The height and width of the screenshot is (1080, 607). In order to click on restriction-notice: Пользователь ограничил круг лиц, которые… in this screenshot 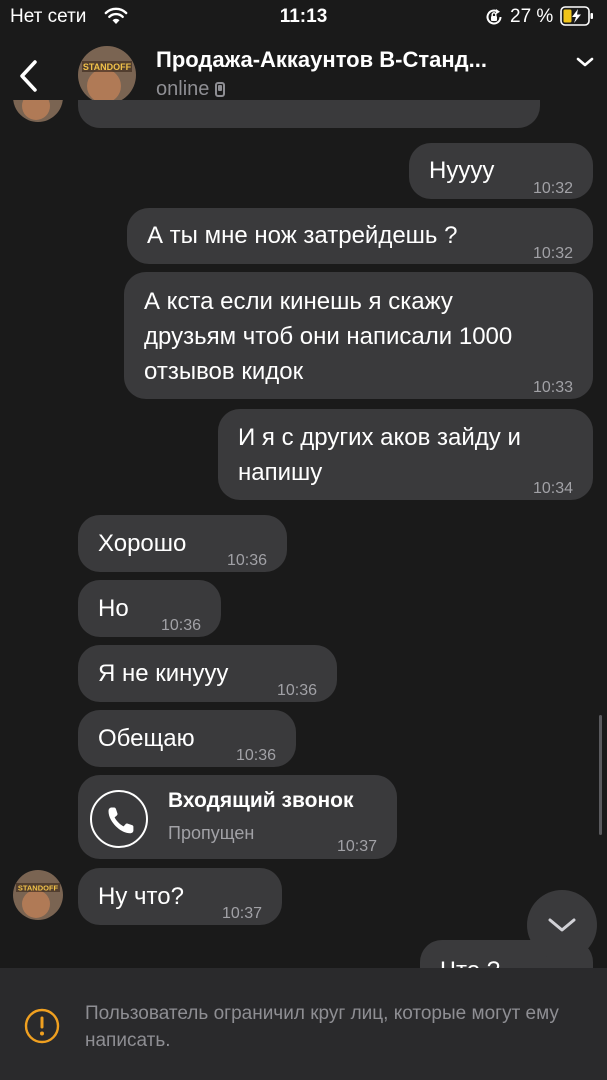, I will do `click(303, 1024)`.